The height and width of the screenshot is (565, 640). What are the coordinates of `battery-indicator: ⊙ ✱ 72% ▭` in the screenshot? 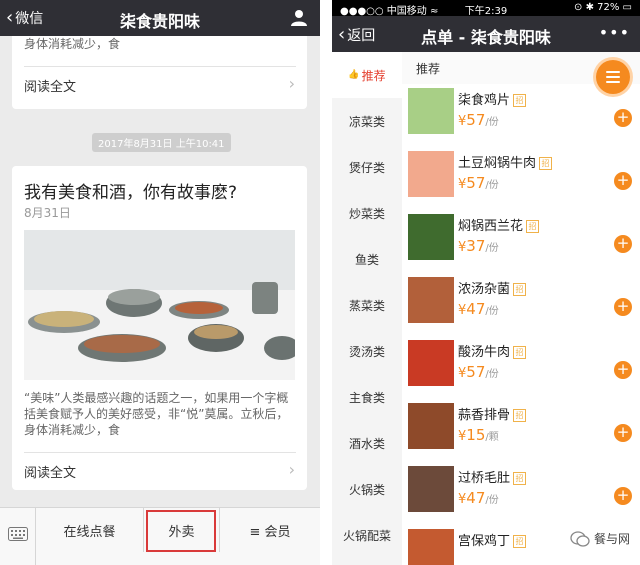 It's located at (603, 7).